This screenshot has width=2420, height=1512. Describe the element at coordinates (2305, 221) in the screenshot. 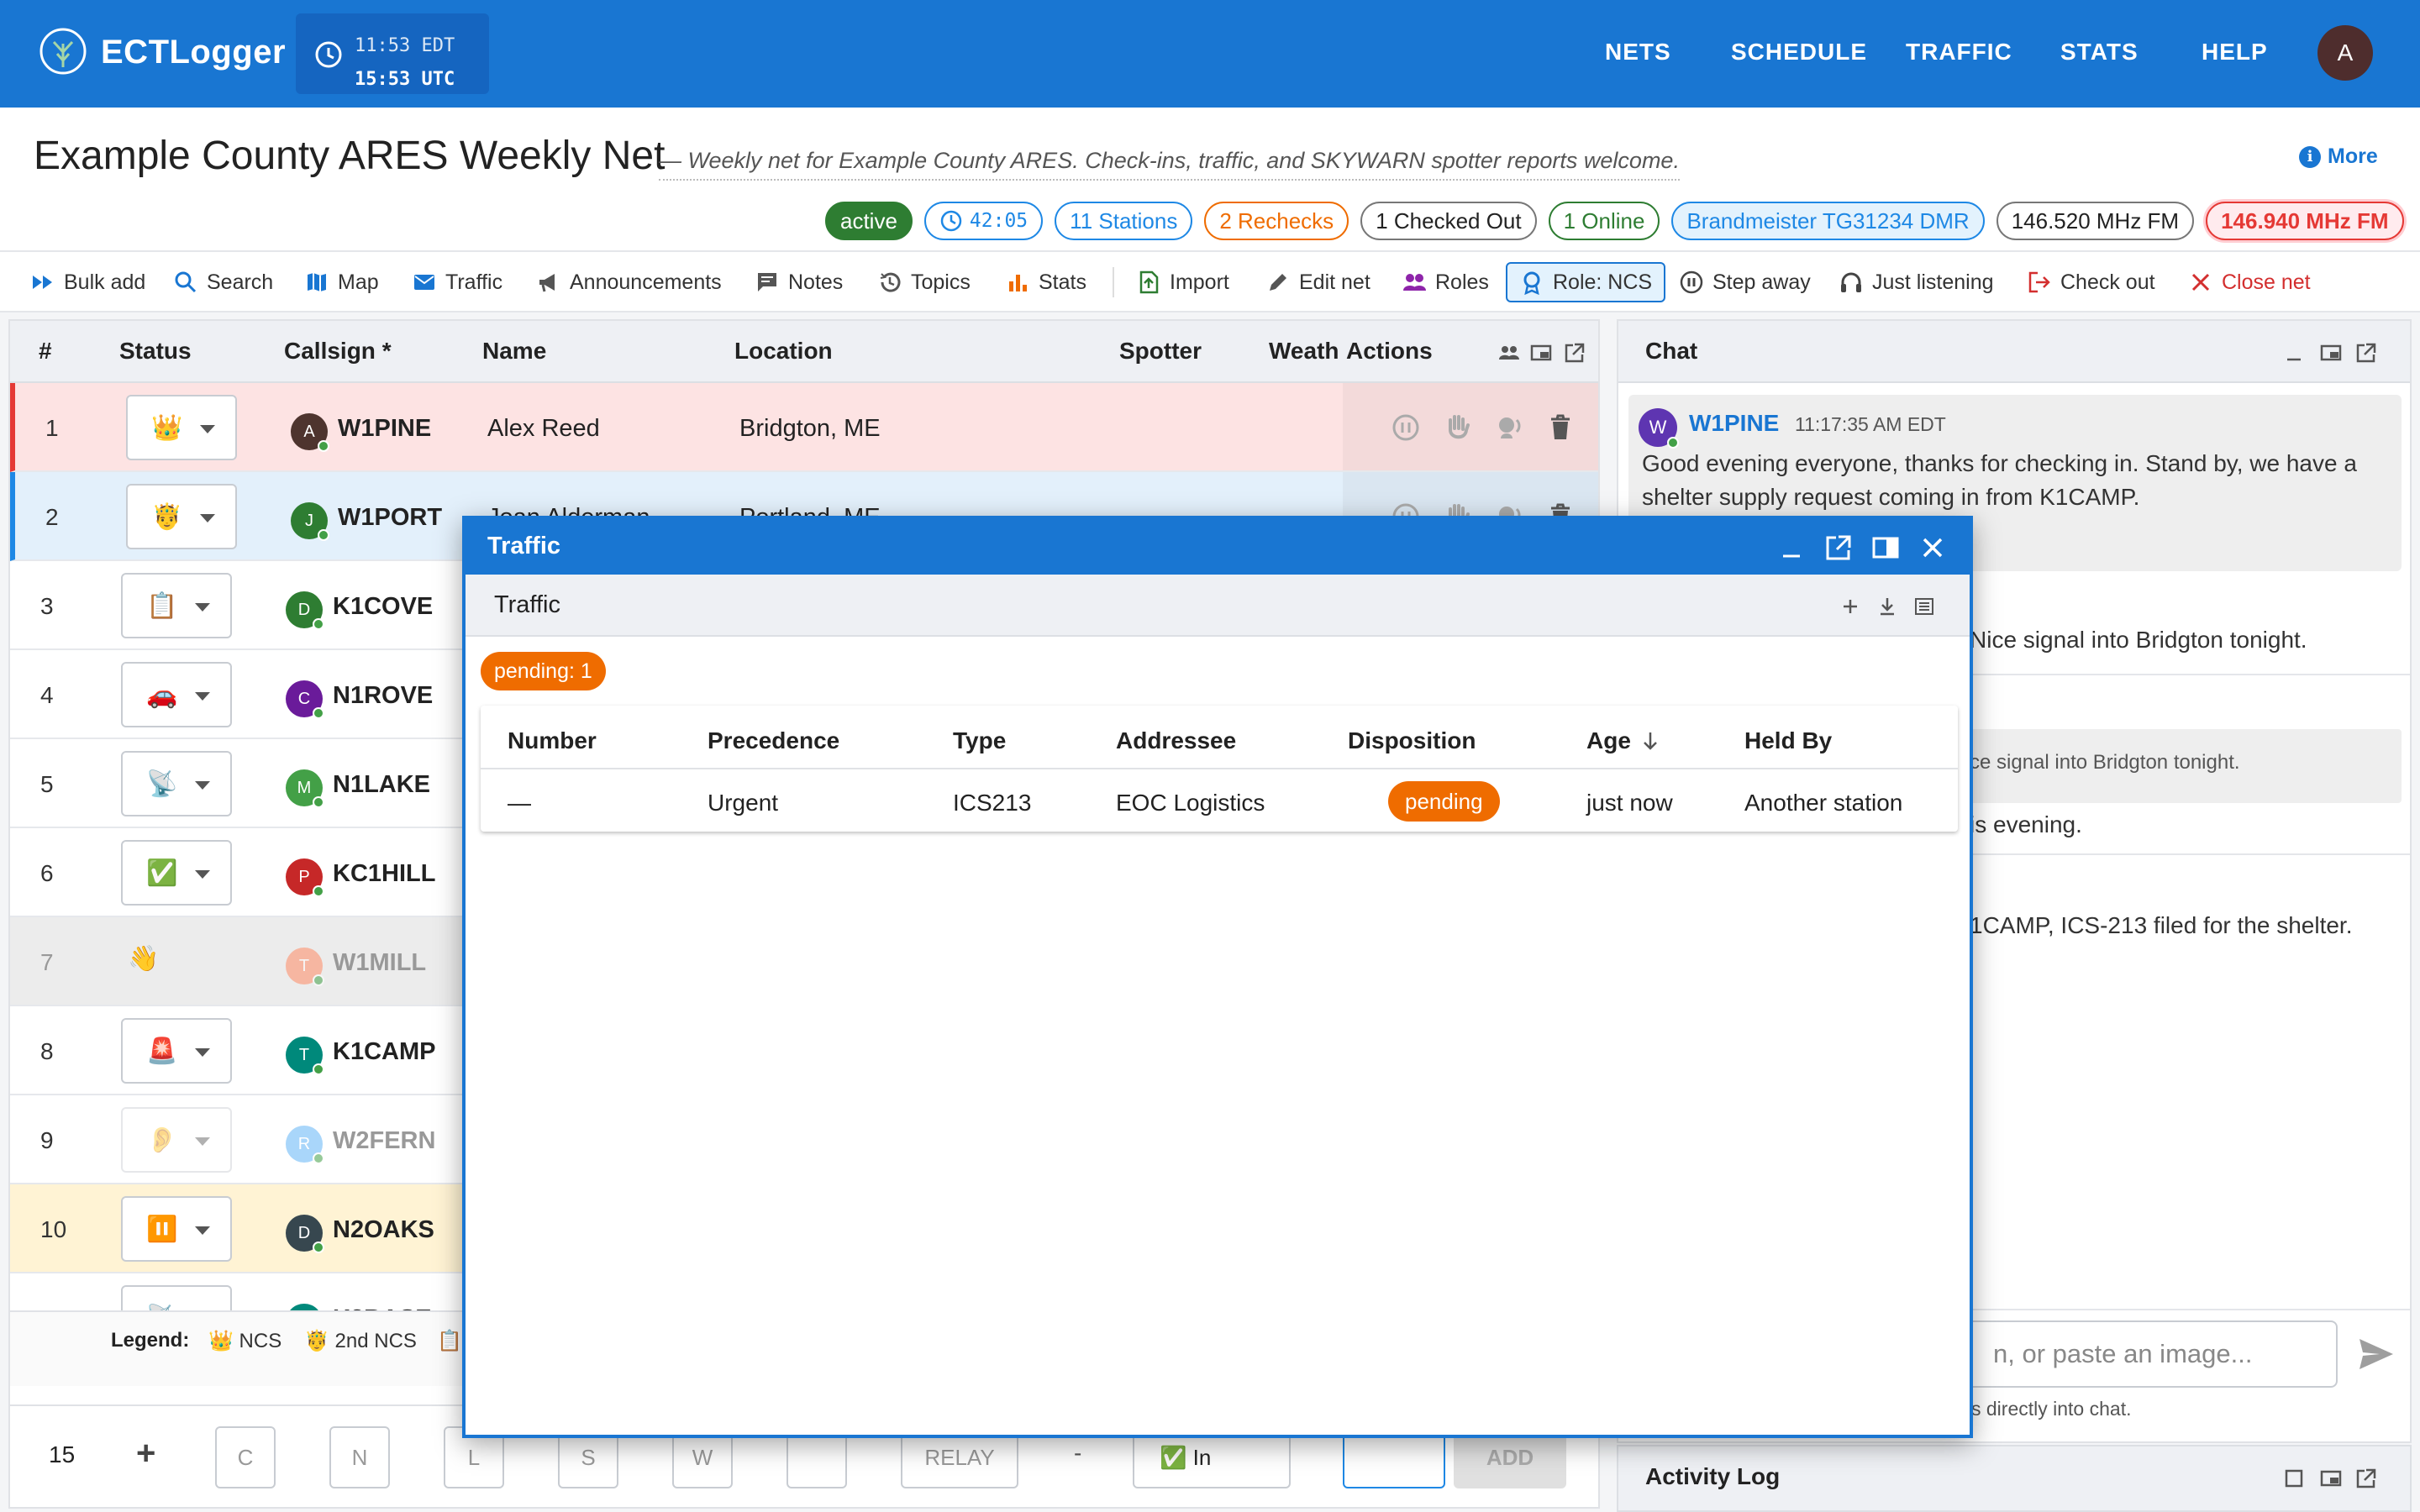

I see `active-frequency-chip: 146.940 MHz FM` at that location.